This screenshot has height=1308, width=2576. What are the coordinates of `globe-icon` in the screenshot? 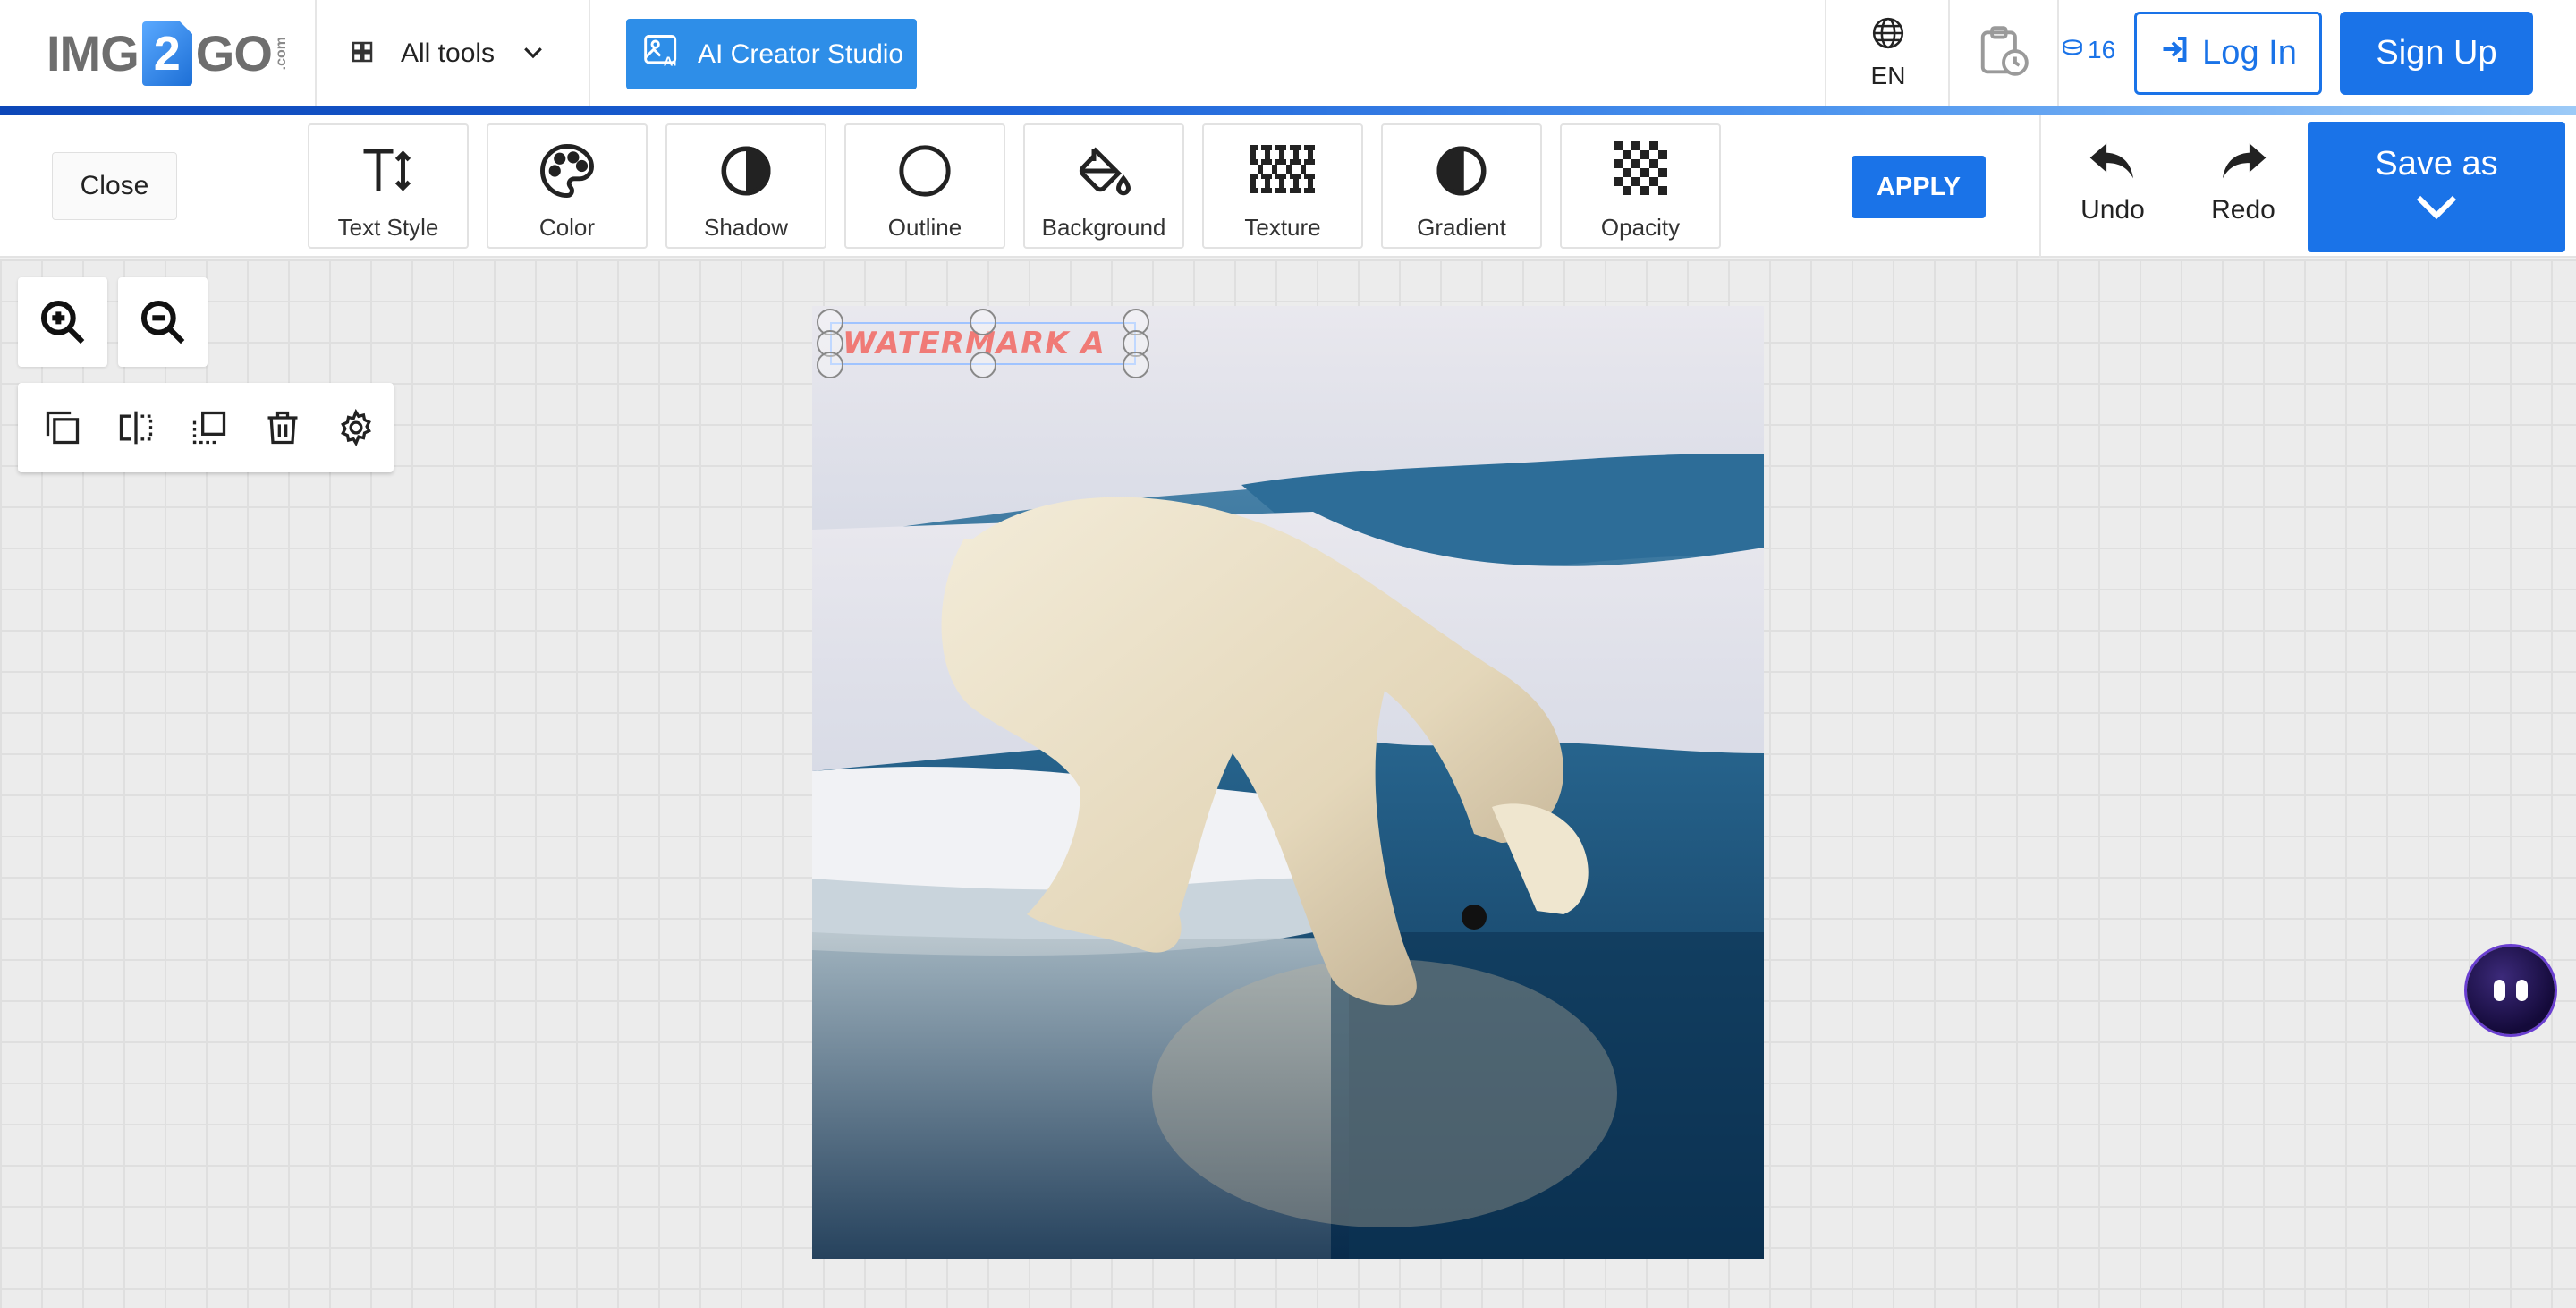 It's located at (1888, 36).